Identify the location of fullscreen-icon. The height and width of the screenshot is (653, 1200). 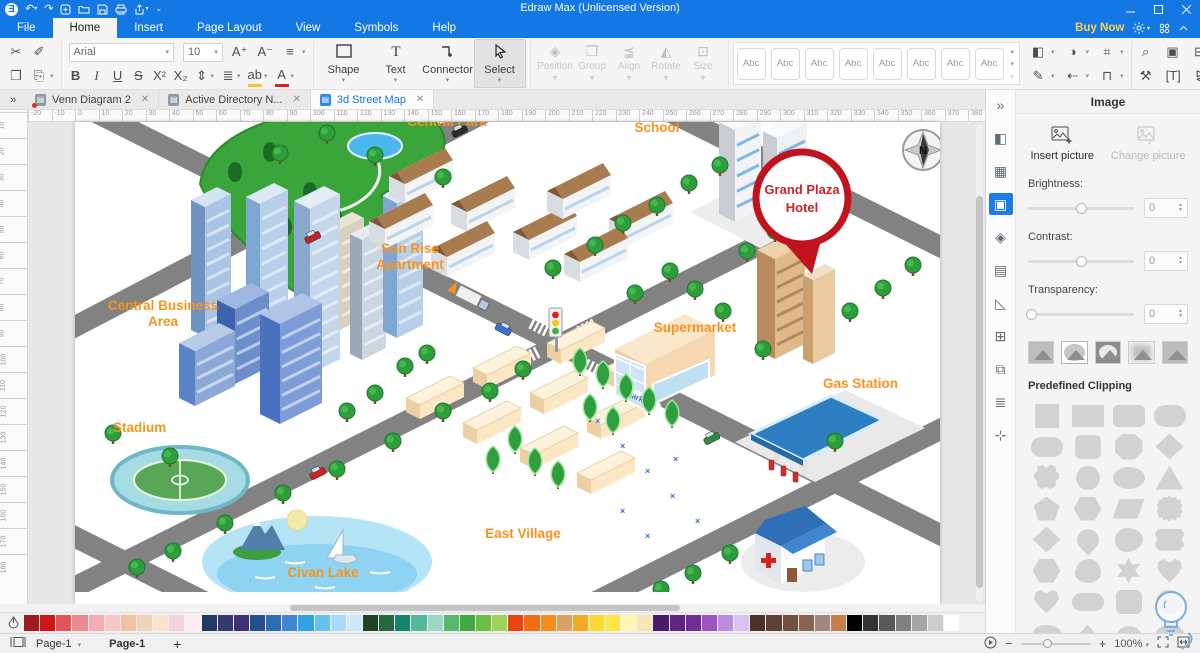
(1163, 643).